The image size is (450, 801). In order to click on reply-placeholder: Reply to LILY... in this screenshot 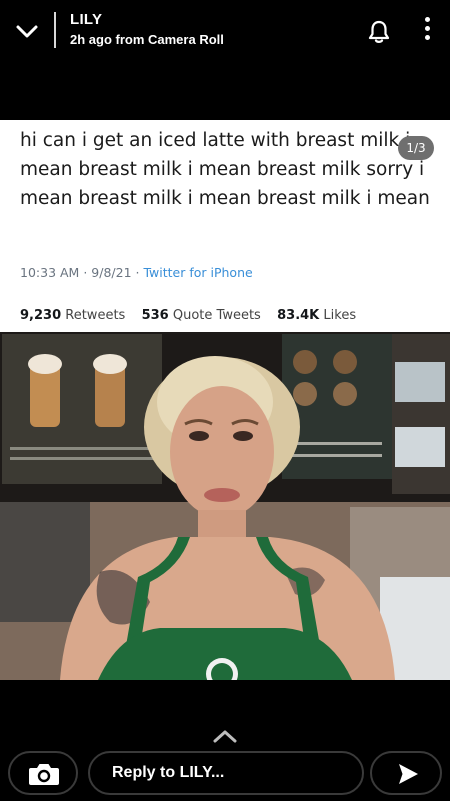, I will do `click(168, 772)`.